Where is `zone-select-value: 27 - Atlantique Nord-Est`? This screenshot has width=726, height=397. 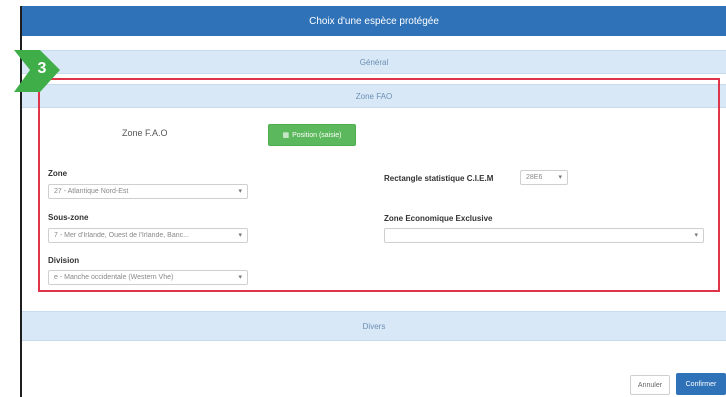
zone-select-value: 27 - Atlantique Nord-Est is located at coordinates (91, 191).